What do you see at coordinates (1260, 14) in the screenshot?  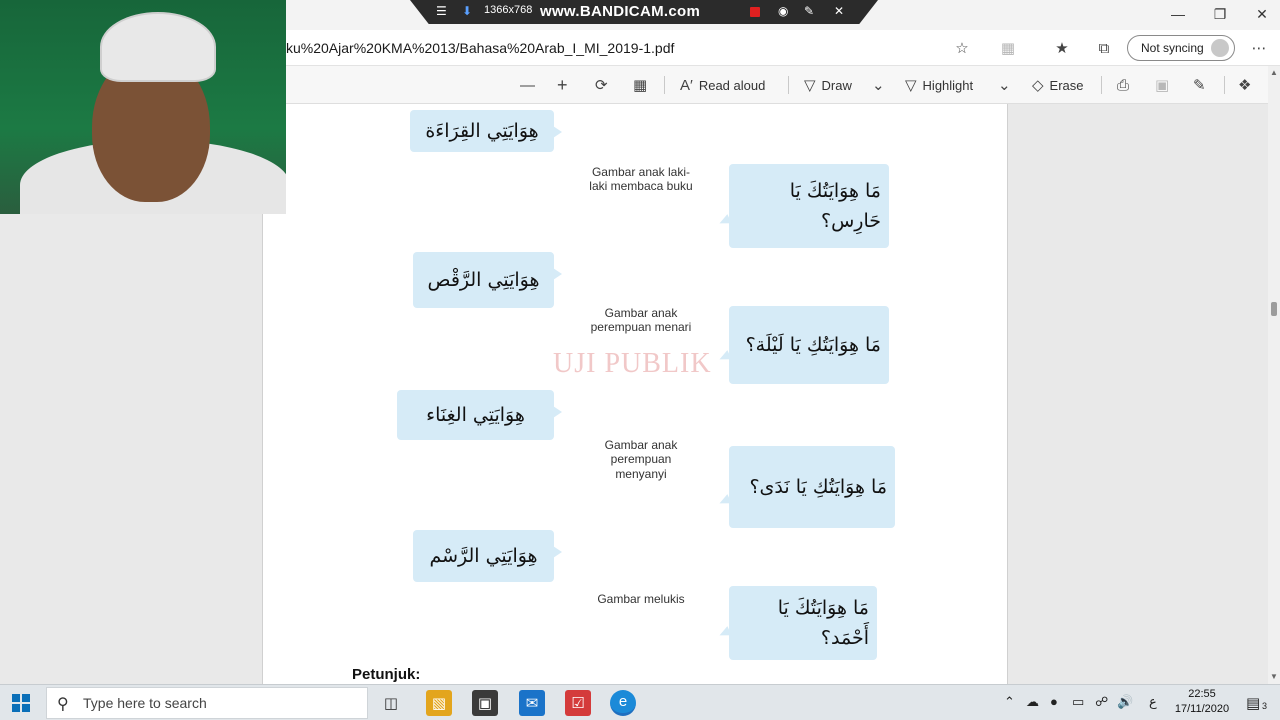 I see `close-icon: ✕` at bounding box center [1260, 14].